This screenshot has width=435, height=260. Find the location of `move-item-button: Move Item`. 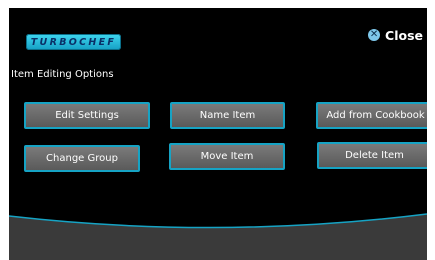

move-item-button: Move Item is located at coordinates (227, 156).